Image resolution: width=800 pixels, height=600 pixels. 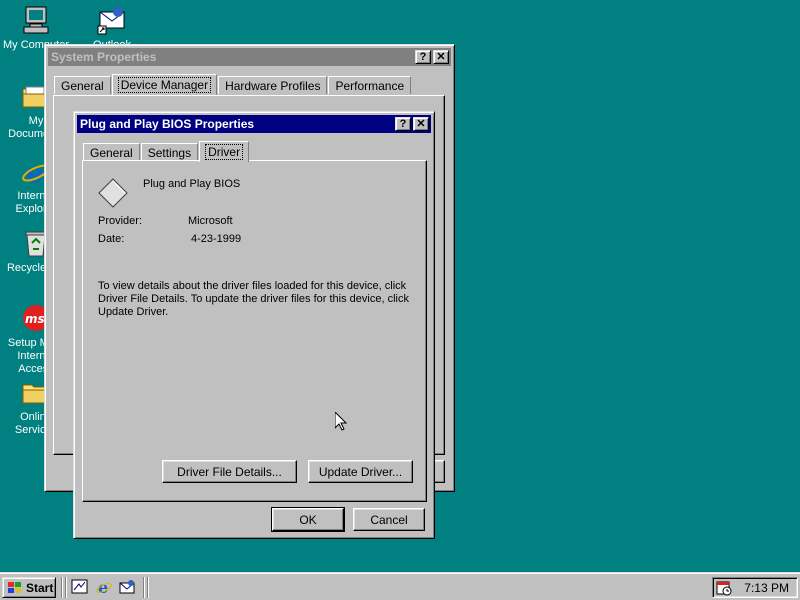 What do you see at coordinates (113, 193) in the screenshot?
I see `device-icon` at bounding box center [113, 193].